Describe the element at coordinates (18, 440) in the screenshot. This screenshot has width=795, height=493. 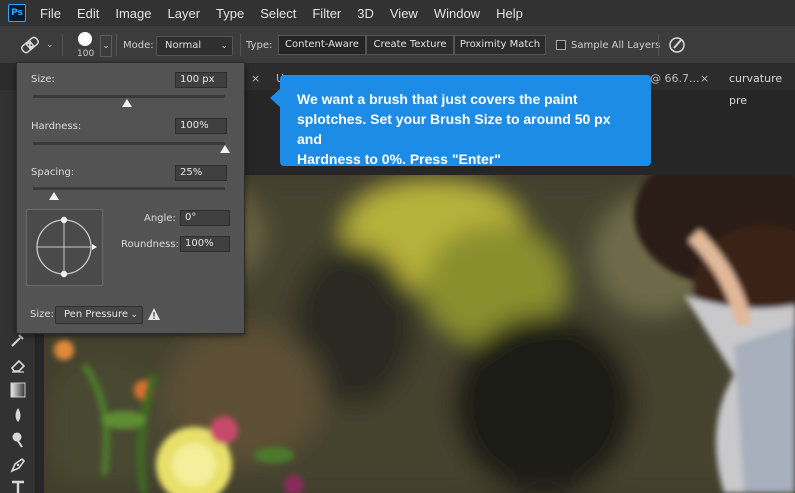
I see `dodge-icon` at that location.